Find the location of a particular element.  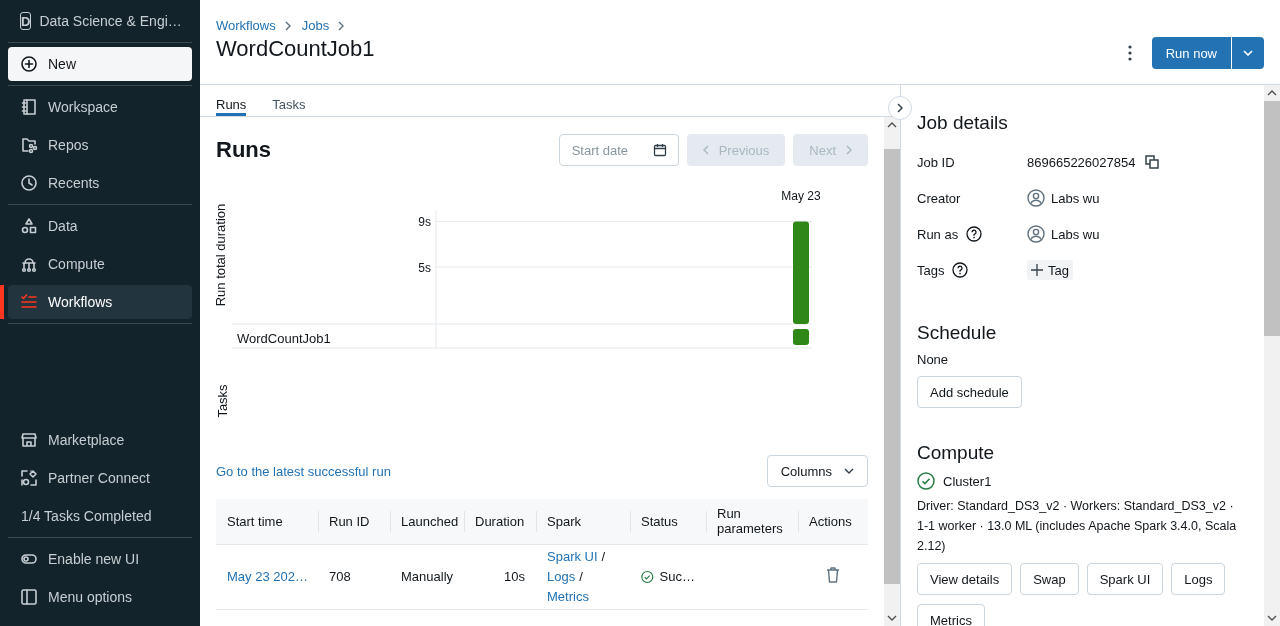

sidebar-item: Marketplace is located at coordinates (100, 440).